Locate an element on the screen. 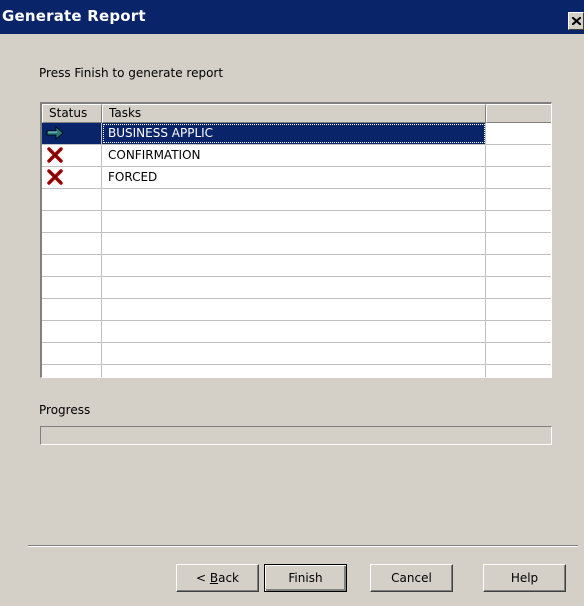  help-button: Help is located at coordinates (524, 578).